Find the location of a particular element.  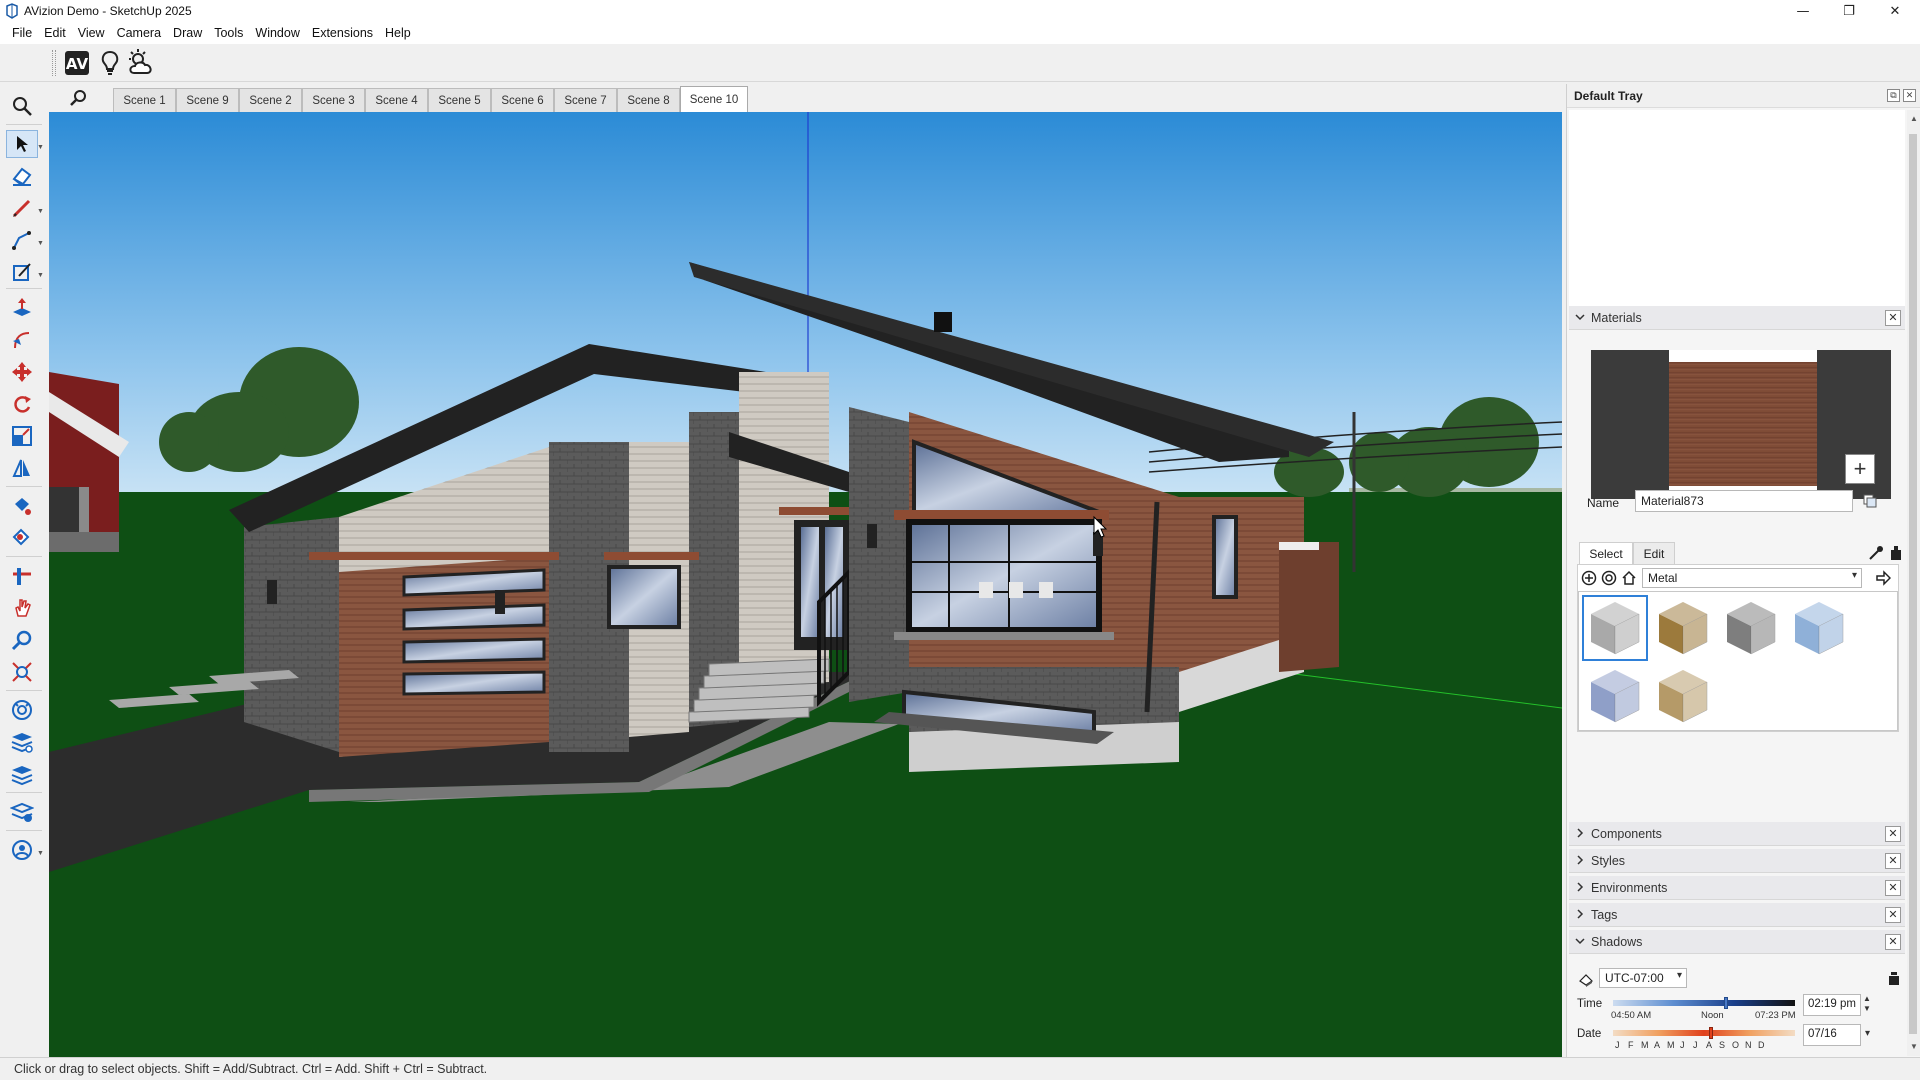

tab-scene-7: Scene 7 is located at coordinates (585, 100).